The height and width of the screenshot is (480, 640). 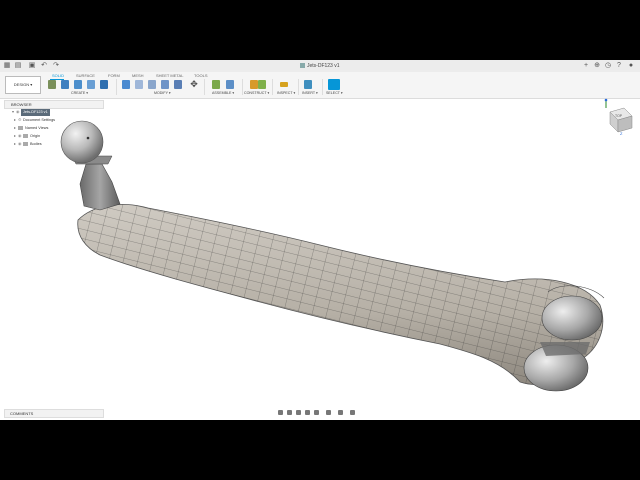 What do you see at coordinates (565, 349) in the screenshot?
I see `intercondylar-notch` at bounding box center [565, 349].